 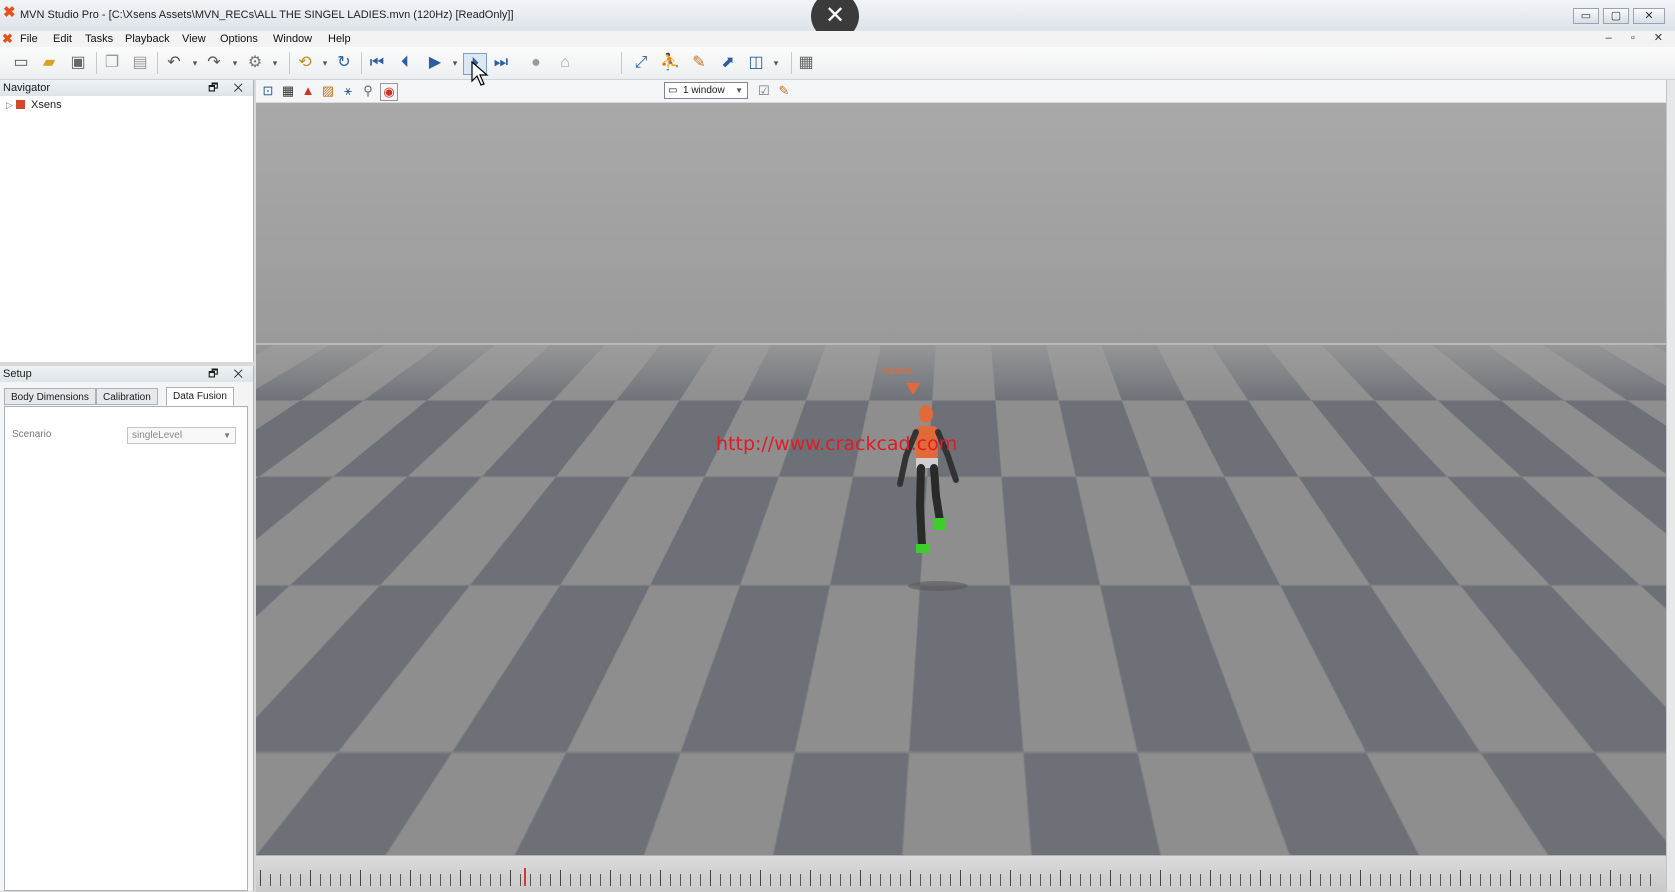 I want to click on menu-window: Window, so click(x=292, y=39).